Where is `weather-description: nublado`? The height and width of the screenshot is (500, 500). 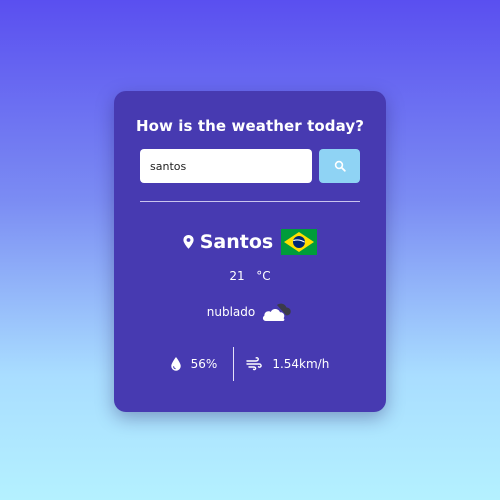
weather-description: nublado is located at coordinates (231, 312).